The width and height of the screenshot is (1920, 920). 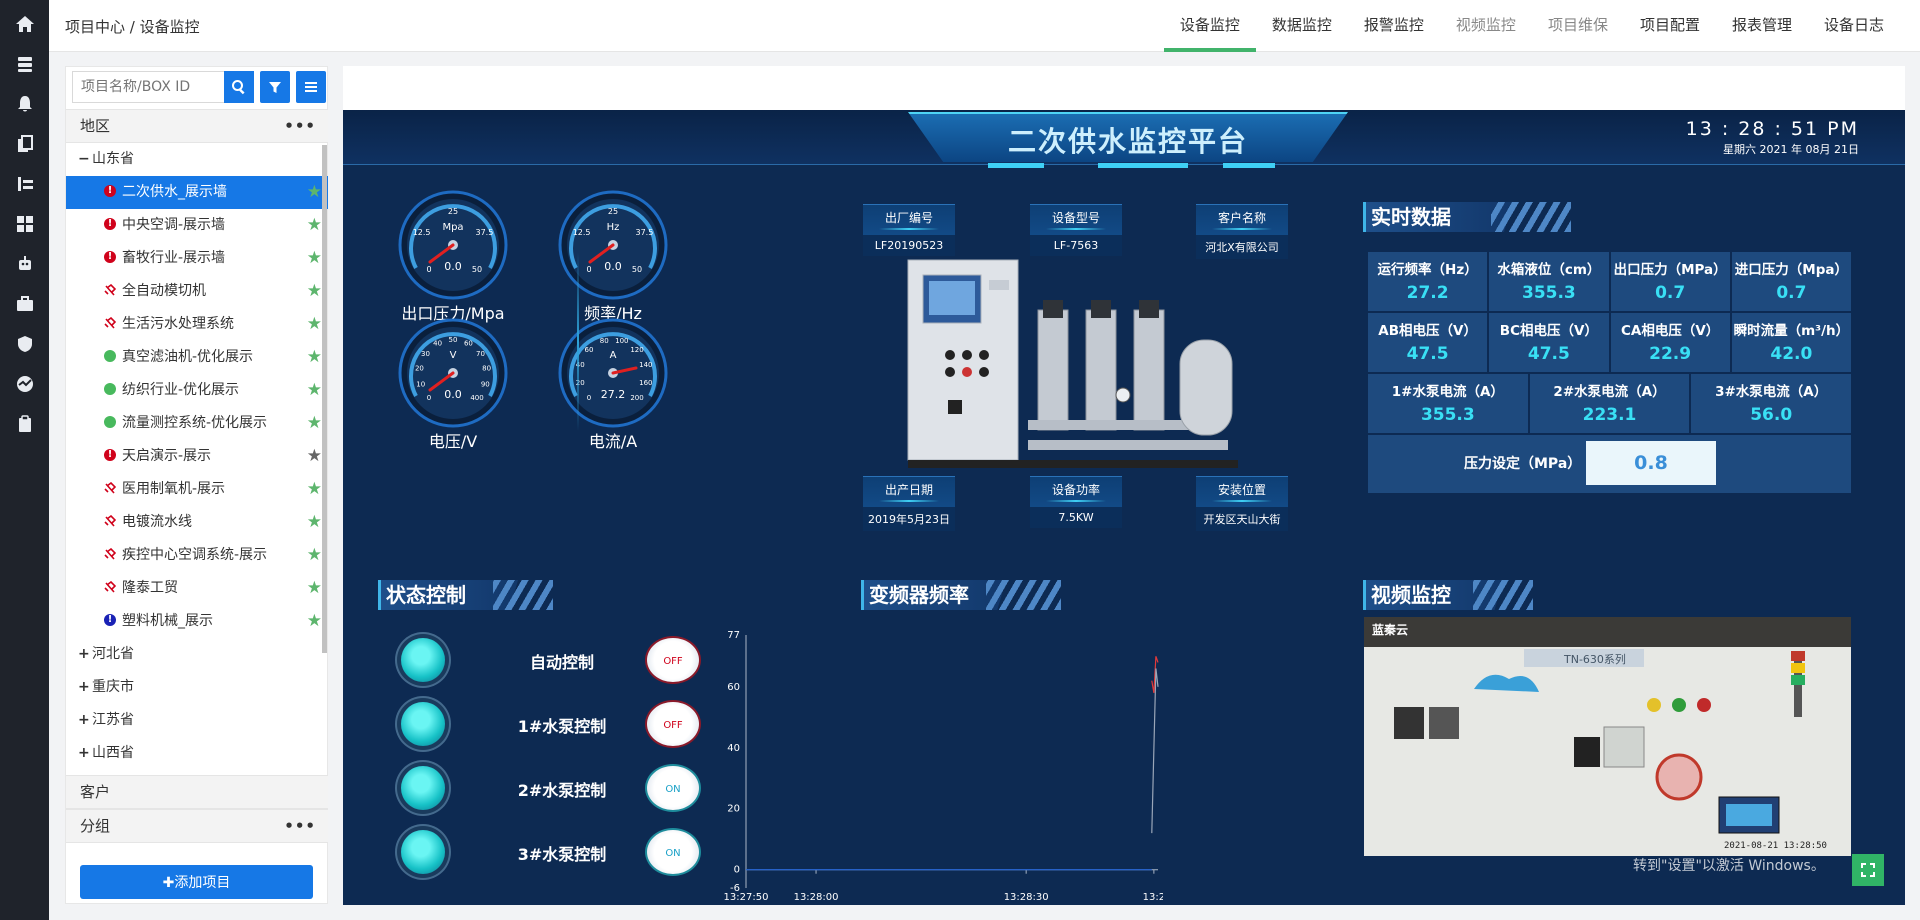 I want to click on region-more-button: •••, so click(x=300, y=126).